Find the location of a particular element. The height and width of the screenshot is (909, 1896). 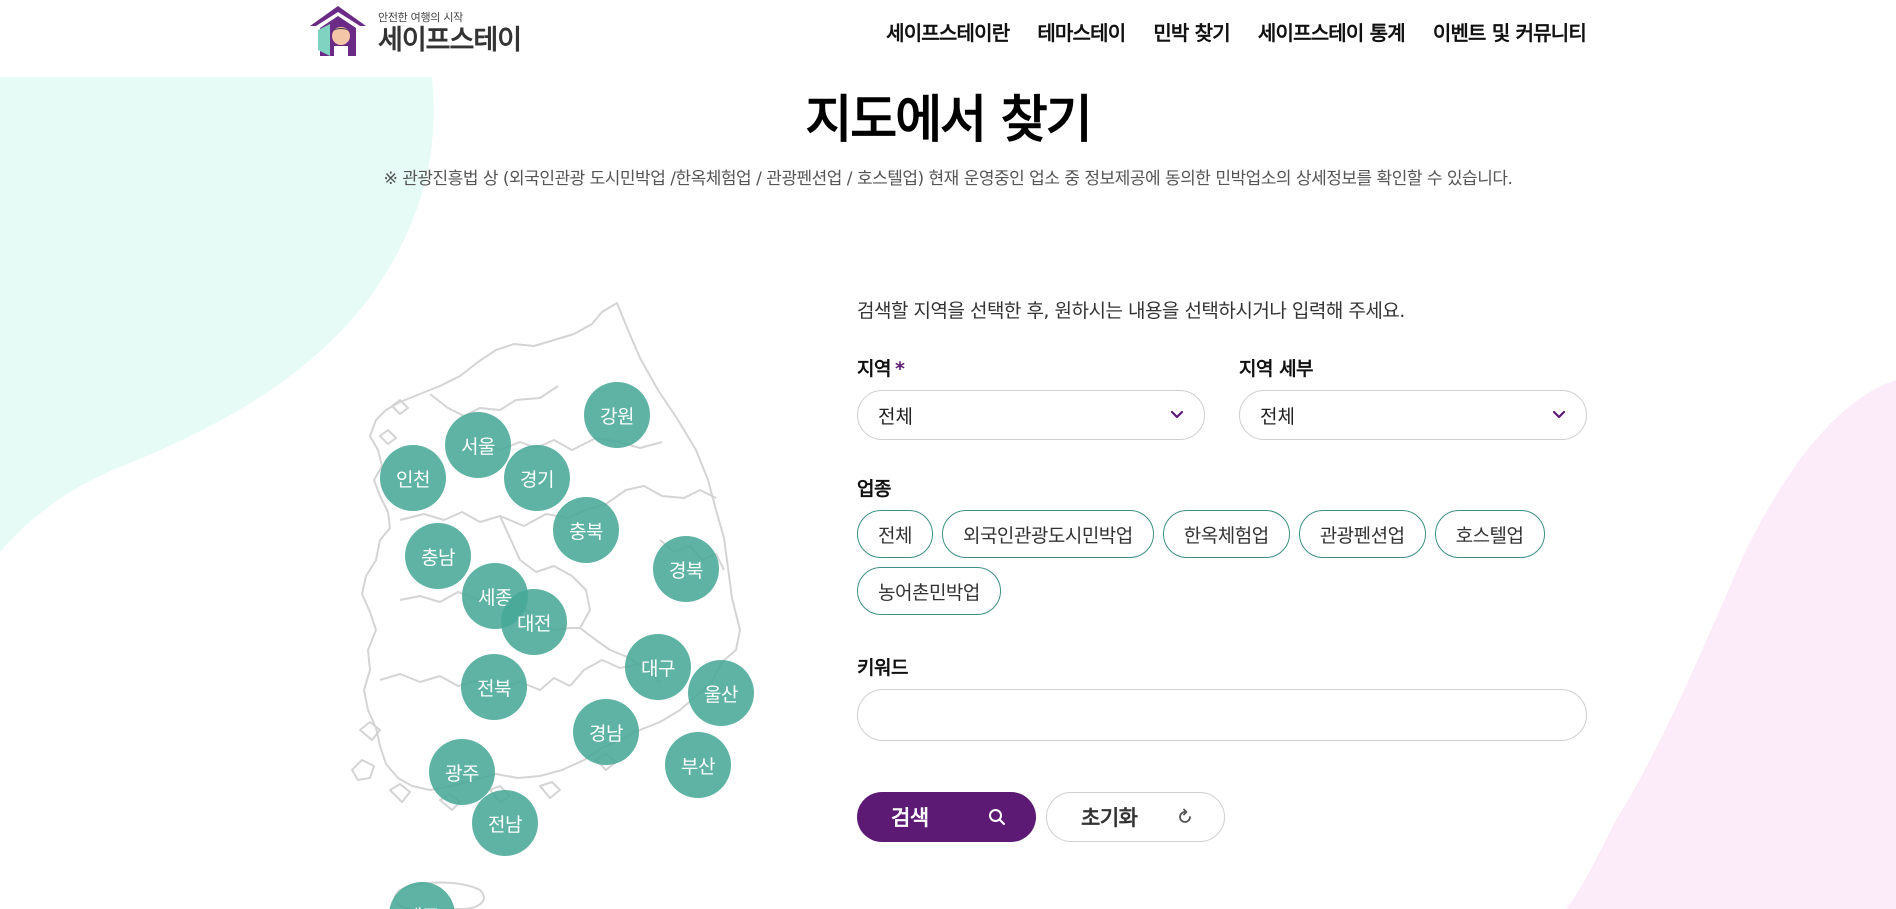

logo-name: 세이프스테이 is located at coordinates (450, 40).